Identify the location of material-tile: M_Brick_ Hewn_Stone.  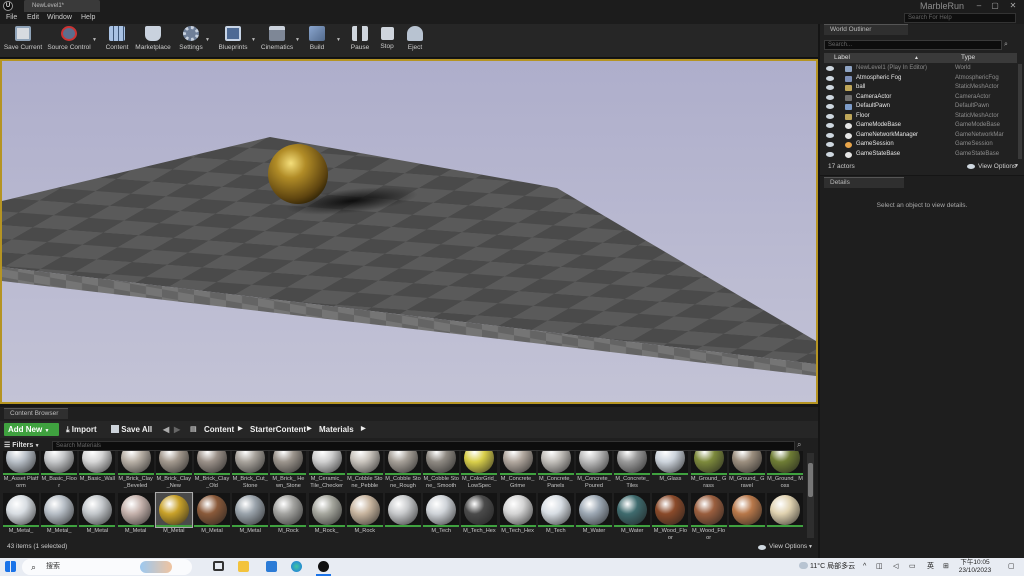
(288, 470).